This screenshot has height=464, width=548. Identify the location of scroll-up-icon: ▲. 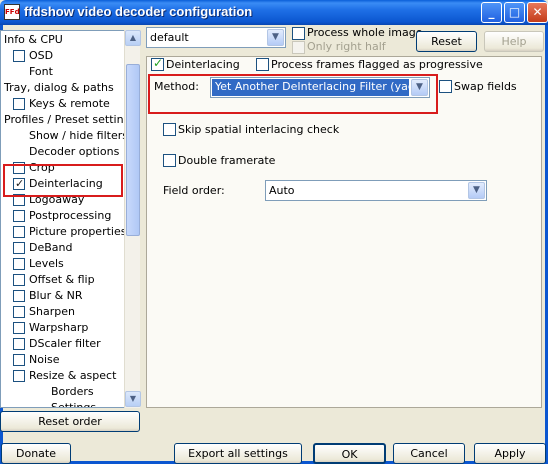
(133, 38).